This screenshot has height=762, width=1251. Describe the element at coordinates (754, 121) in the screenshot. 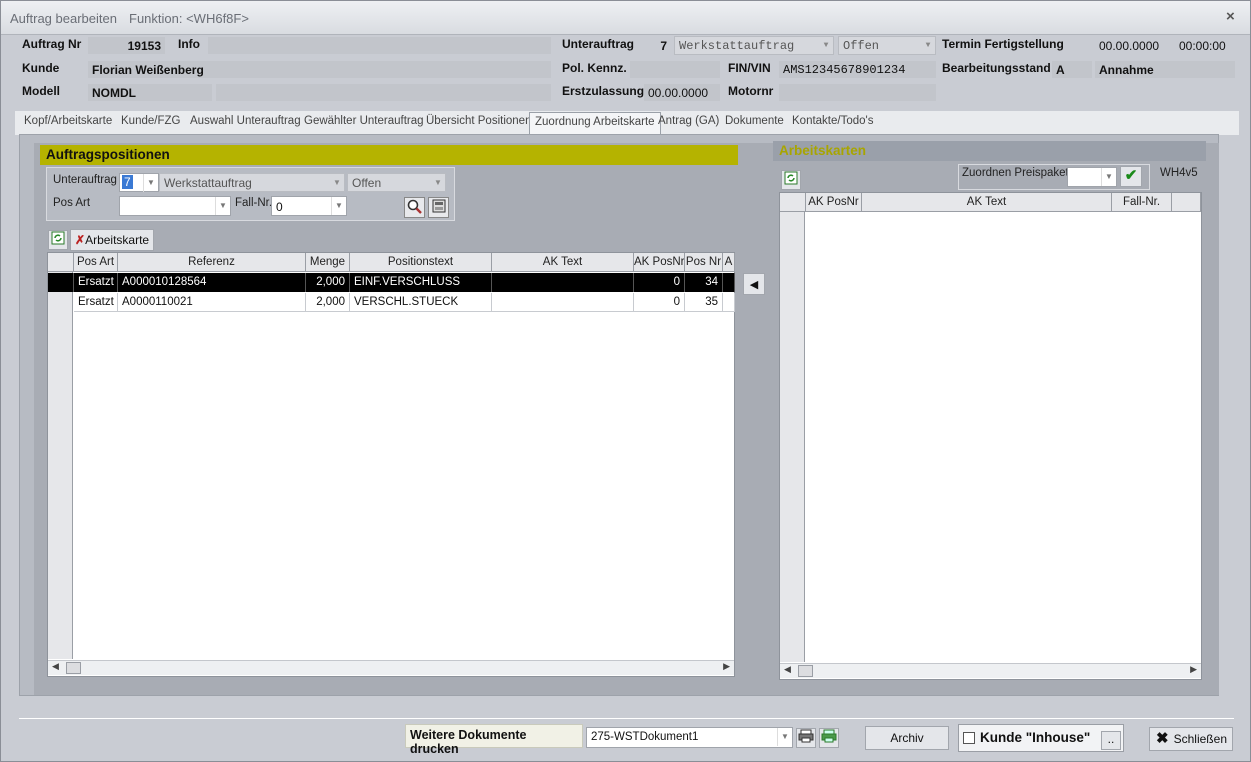

I see `tab-dokumente: Dokumente` at that location.